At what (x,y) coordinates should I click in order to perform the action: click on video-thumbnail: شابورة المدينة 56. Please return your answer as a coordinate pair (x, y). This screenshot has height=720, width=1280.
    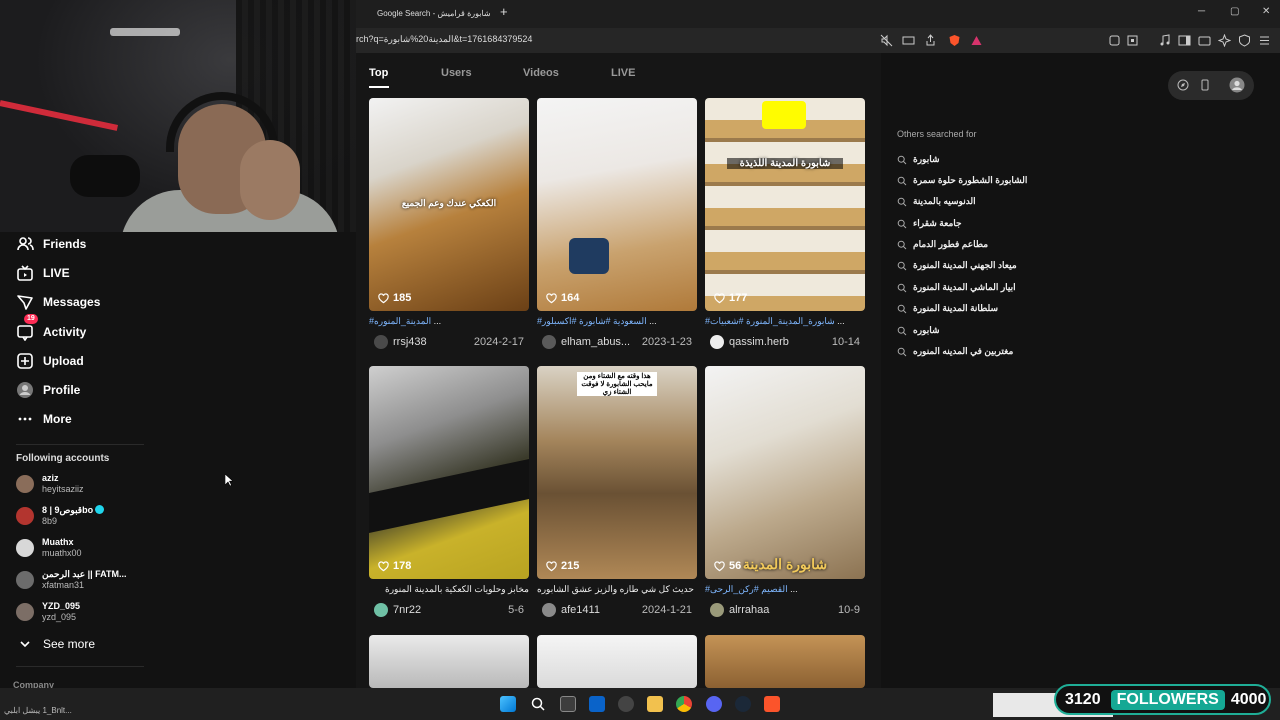
    Looking at the image, I should click on (785, 472).